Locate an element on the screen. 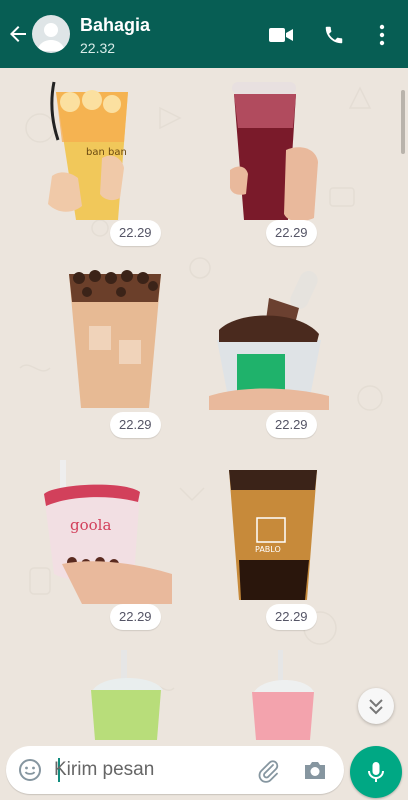 The image size is (408, 800). paperclip-icon is located at coordinates (268, 771).